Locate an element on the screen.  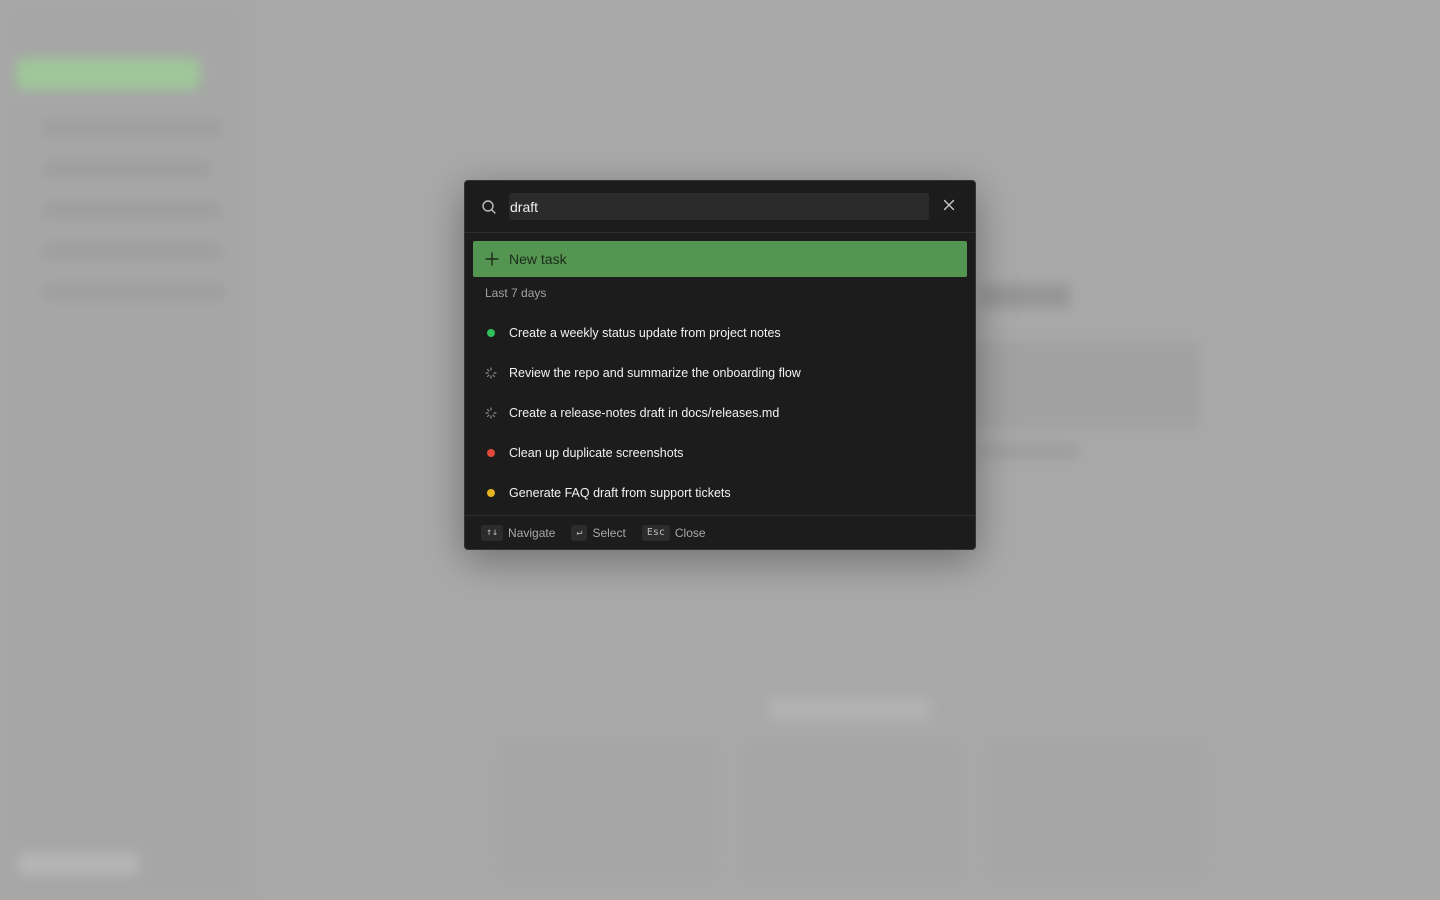
hint-label: Select is located at coordinates (609, 532).